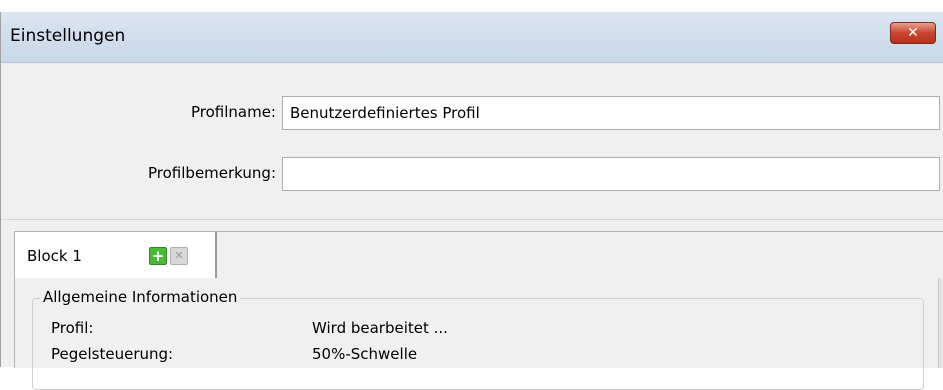 The image size is (943, 390). Describe the element at coordinates (233, 112) in the screenshot. I see `profile-name-label: Profilname:` at that location.